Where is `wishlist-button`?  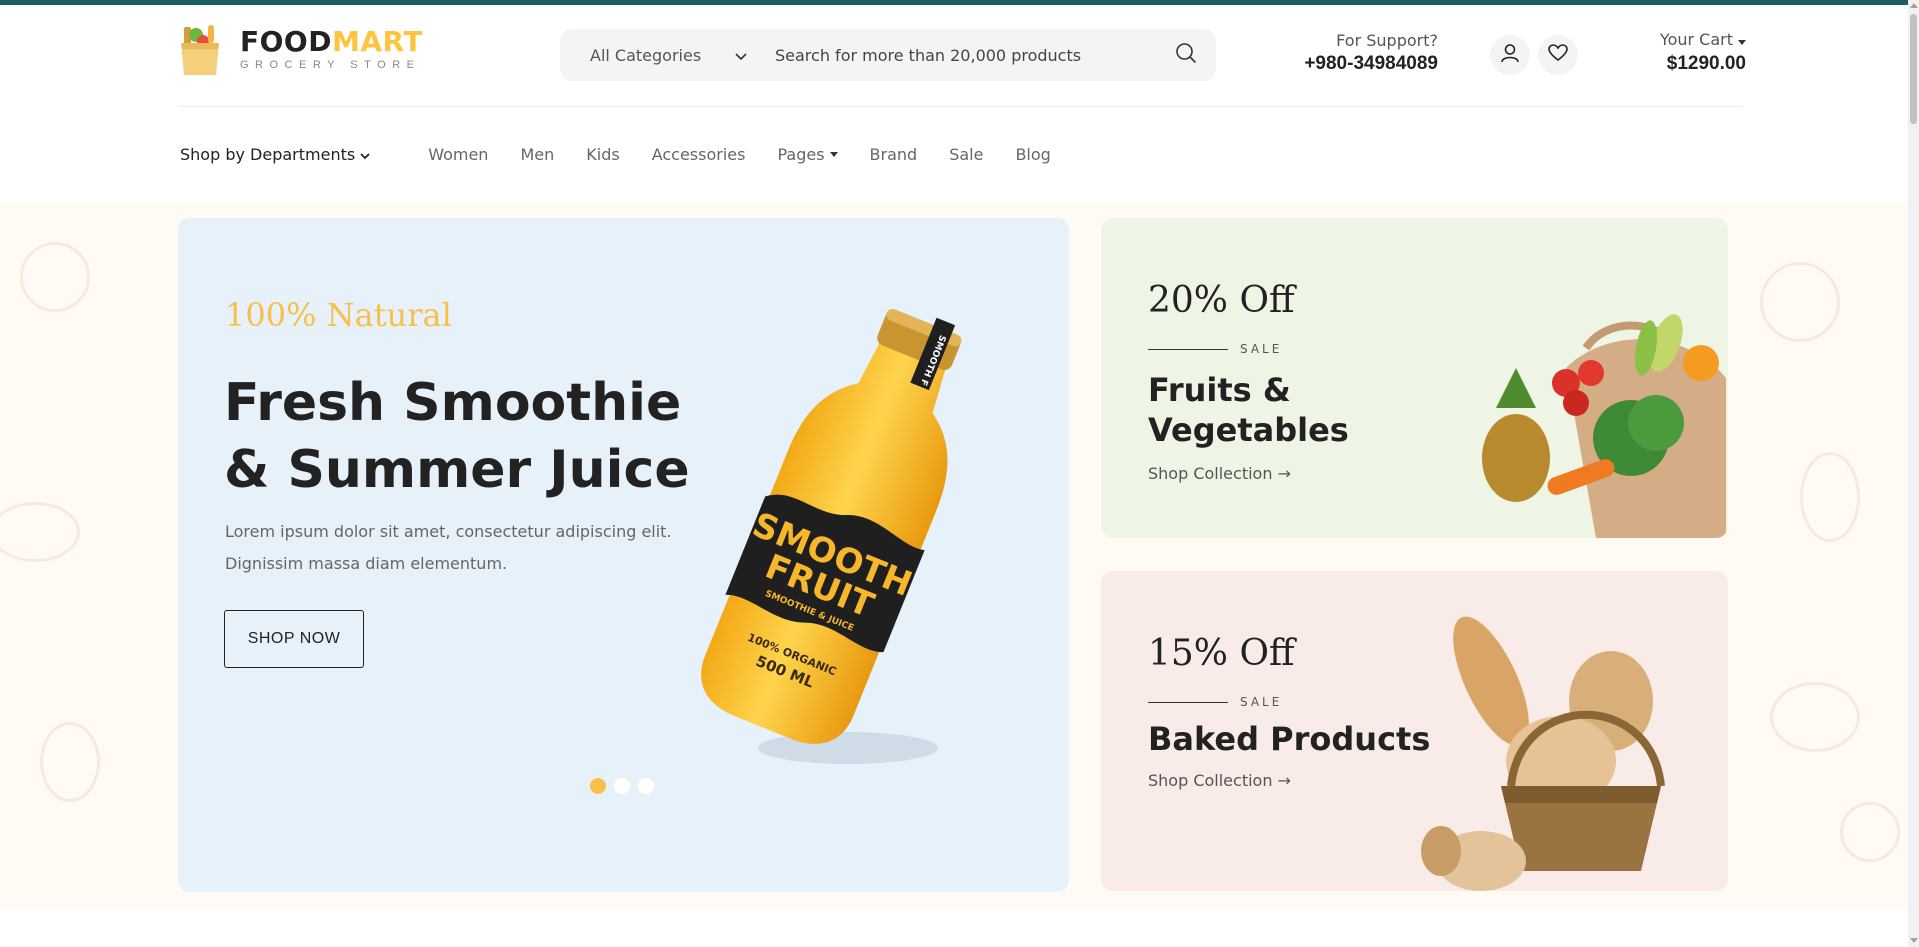 wishlist-button is located at coordinates (1558, 55).